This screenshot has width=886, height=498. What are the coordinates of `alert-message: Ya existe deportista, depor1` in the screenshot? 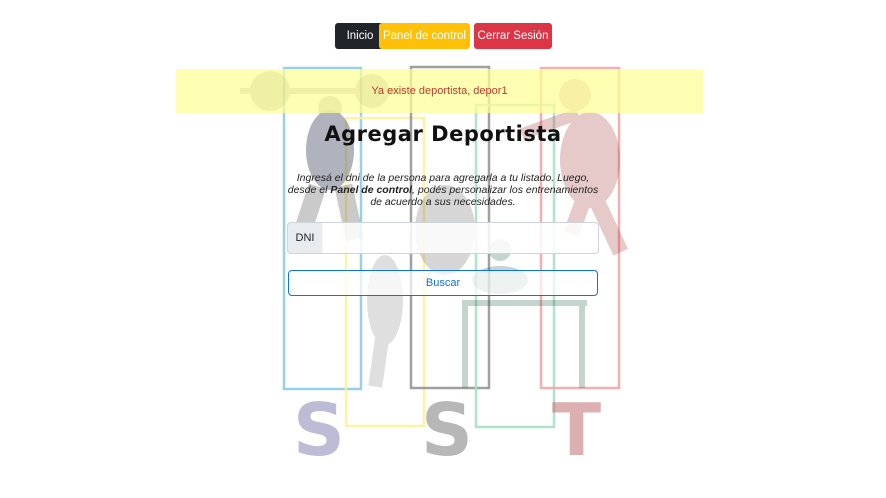 It's located at (439, 91).